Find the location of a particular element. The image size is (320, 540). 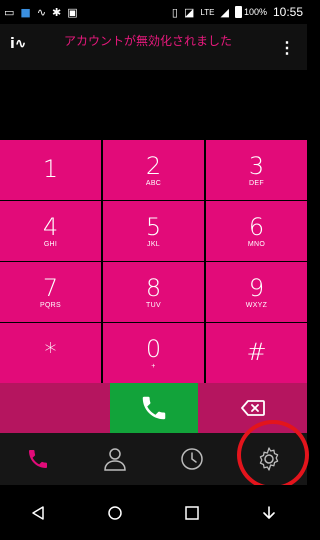

key-digit: 0 is located at coordinates (153, 348).